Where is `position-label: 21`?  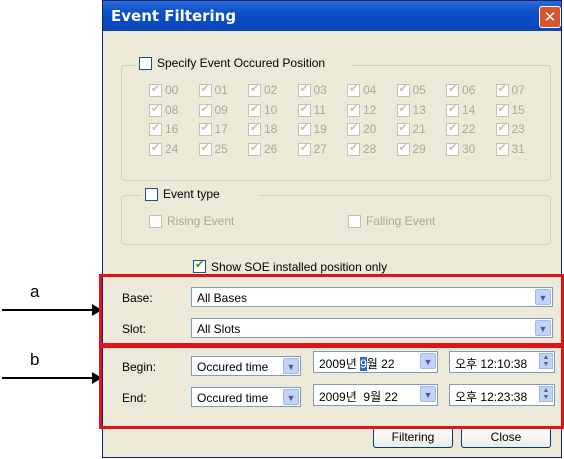 position-label: 21 is located at coordinates (419, 129).